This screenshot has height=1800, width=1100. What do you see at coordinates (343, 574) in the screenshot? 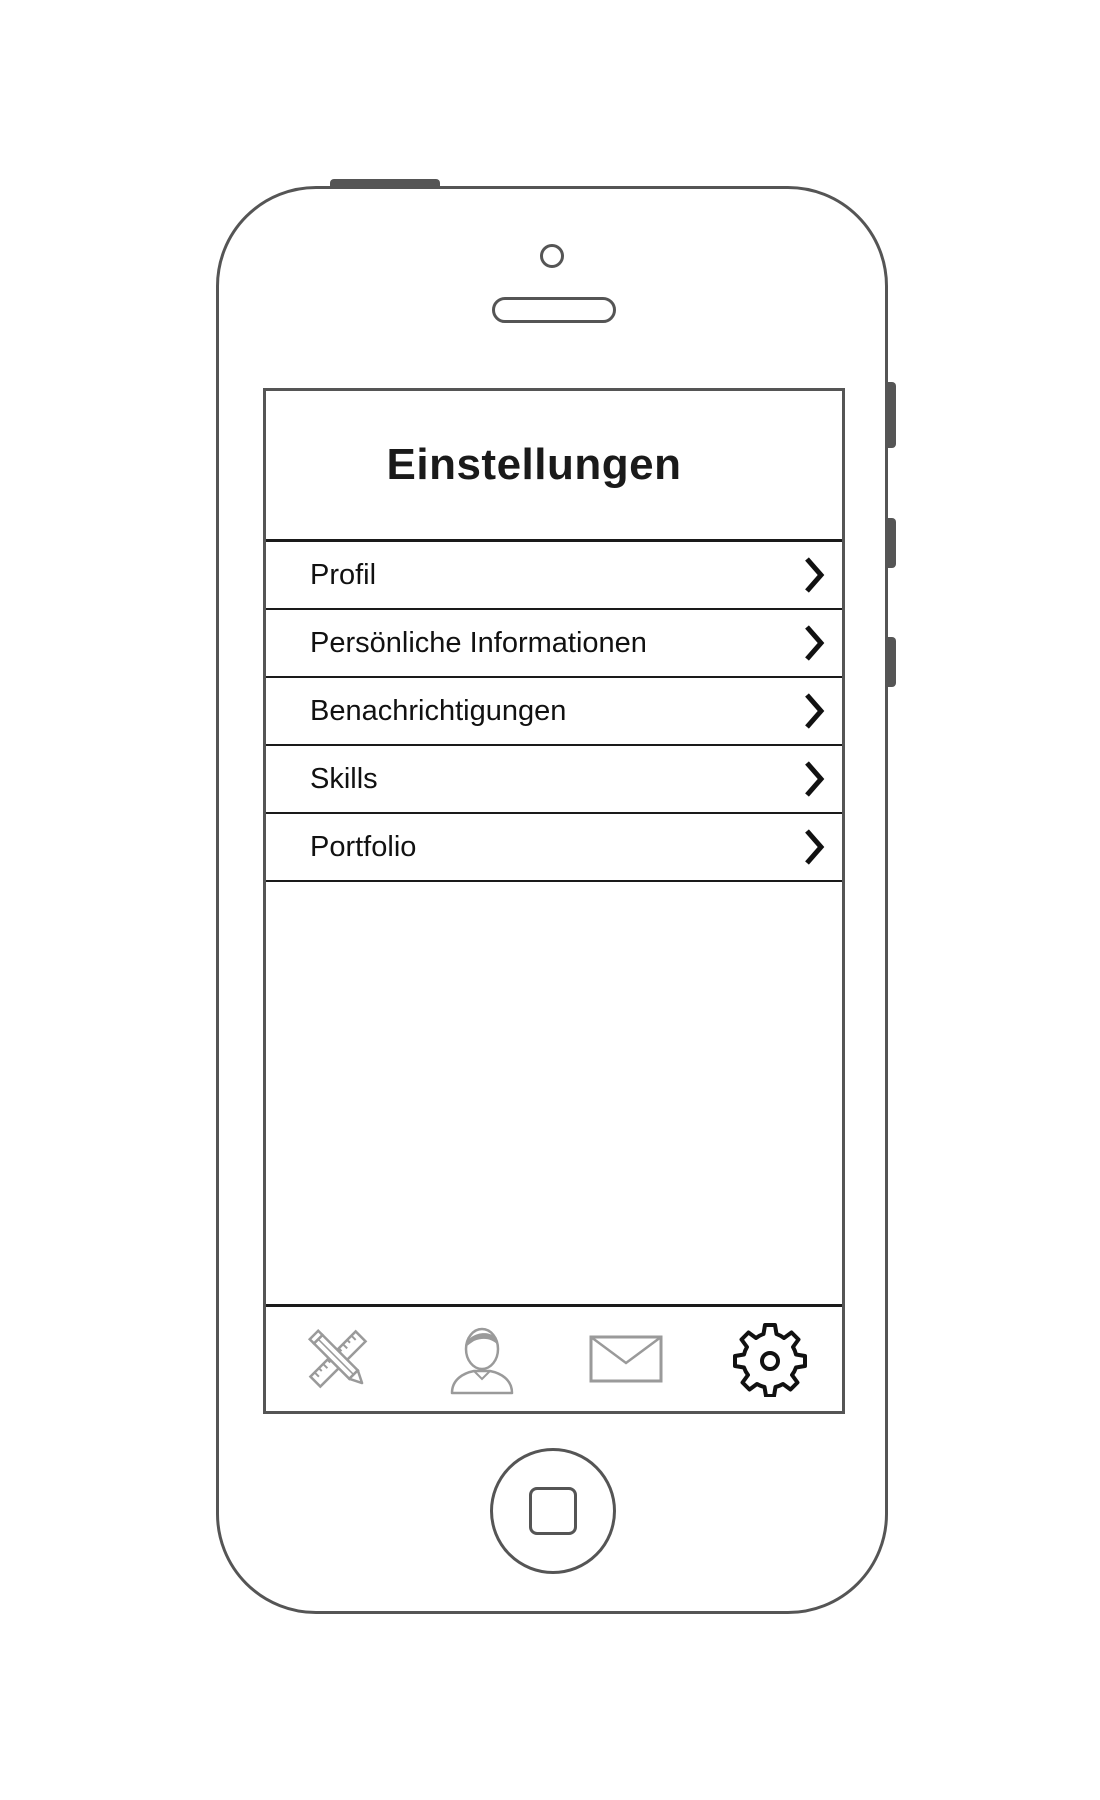
I see `menu-item-label: Profil` at bounding box center [343, 574].